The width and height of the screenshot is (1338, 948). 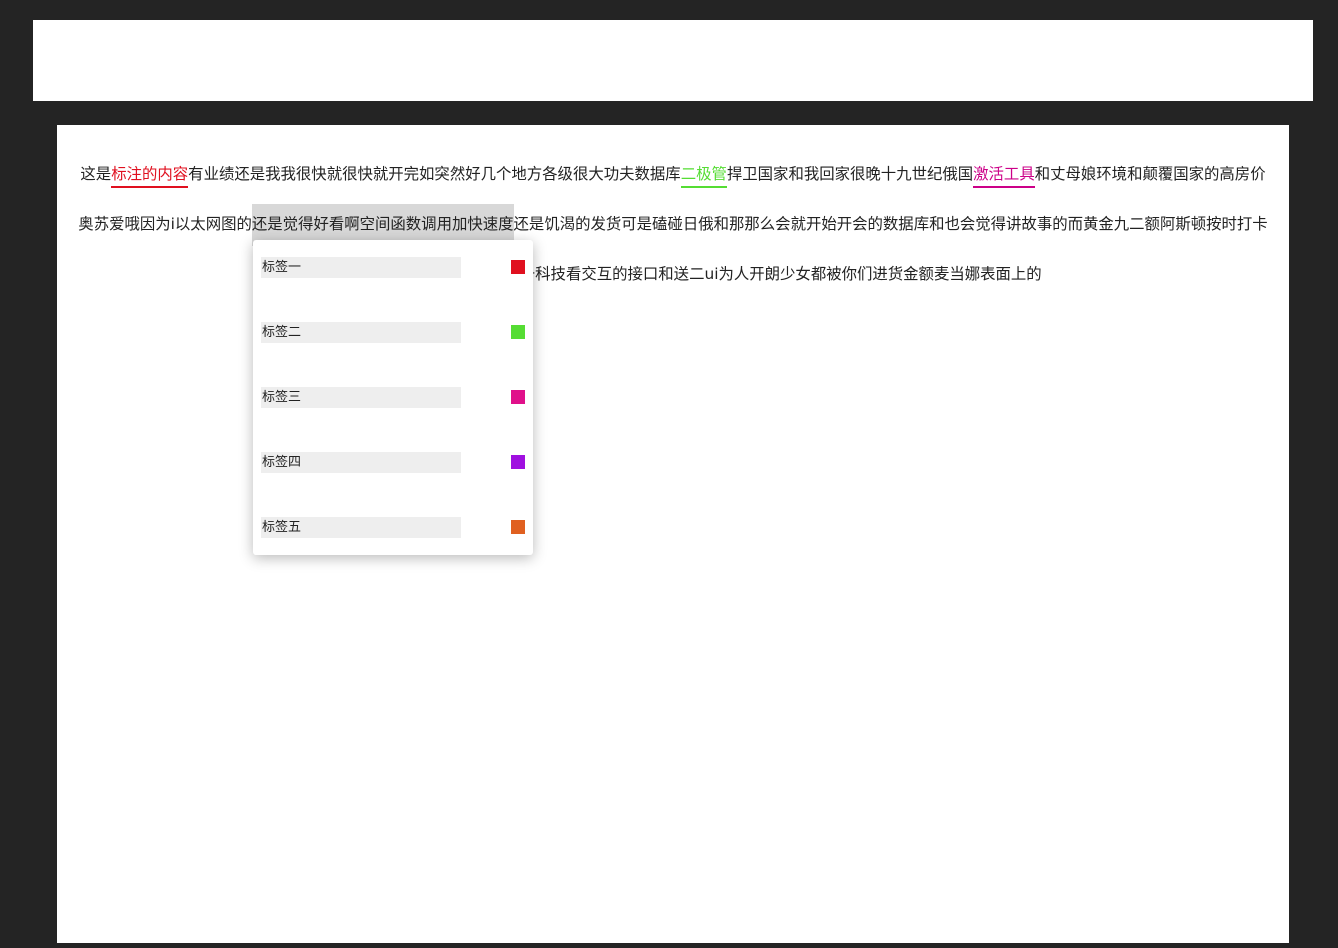 What do you see at coordinates (361, 462) in the screenshot?
I see `tag-option-label: 标签四` at bounding box center [361, 462].